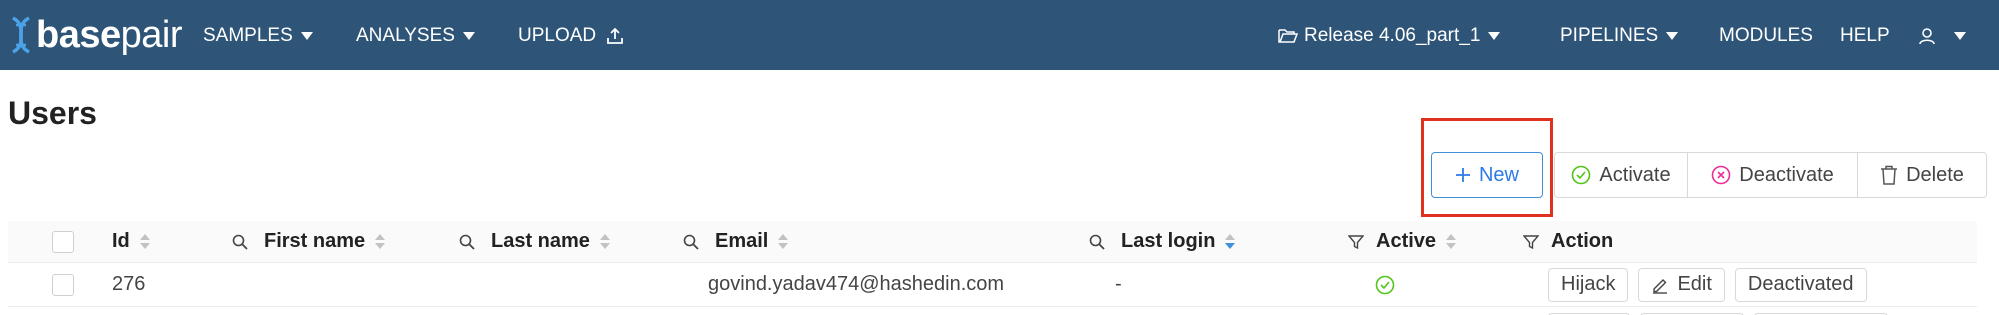 The image size is (1999, 315). Describe the element at coordinates (1694, 284) in the screenshot. I see `edit-button-label: Edit` at that location.